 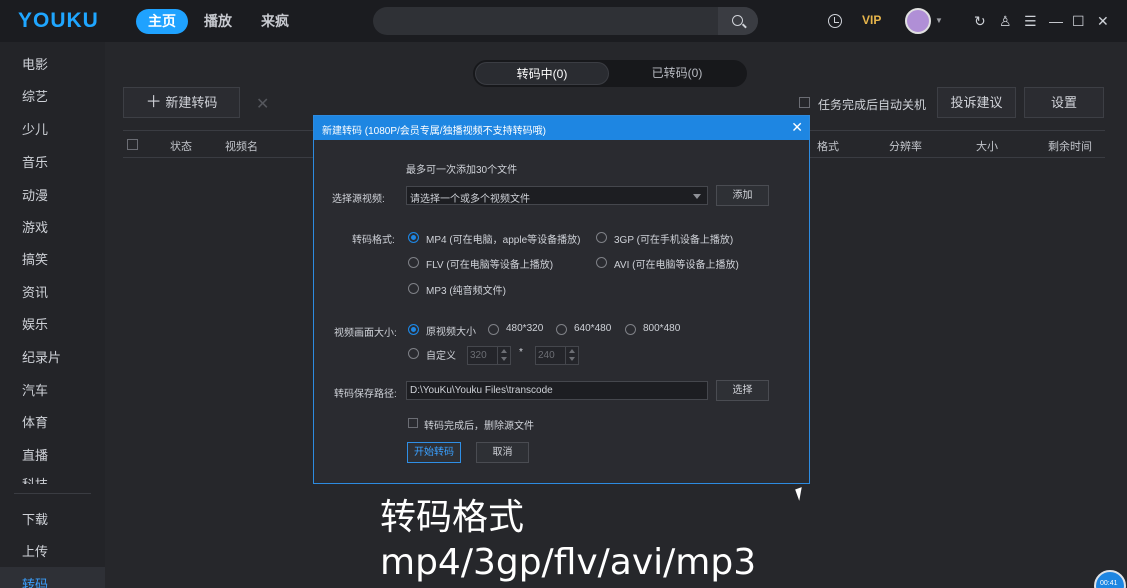 I want to click on tab-transcoded: 已转码(0), so click(x=677, y=73).